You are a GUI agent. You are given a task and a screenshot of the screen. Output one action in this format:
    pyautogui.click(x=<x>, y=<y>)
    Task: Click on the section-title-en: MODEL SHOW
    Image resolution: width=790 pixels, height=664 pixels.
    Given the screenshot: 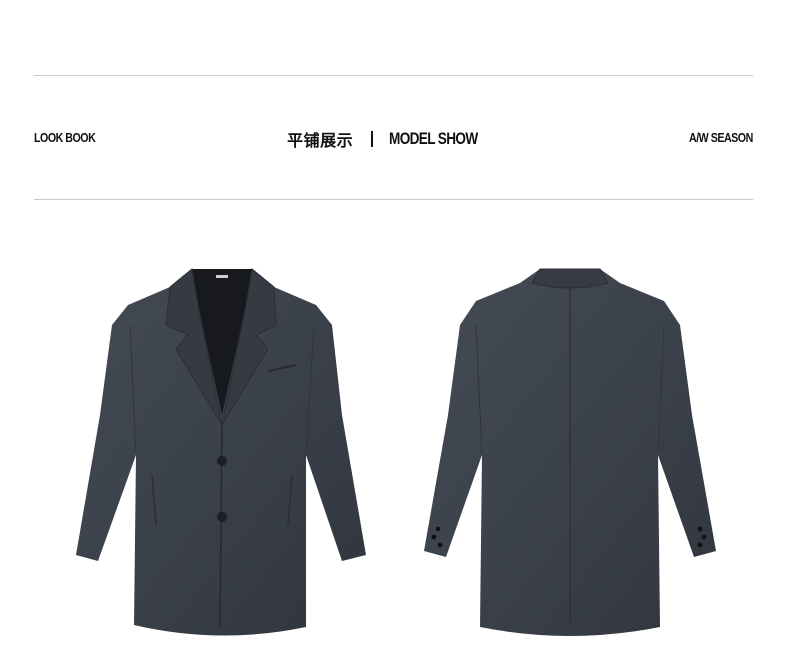 What is the action you would take?
    pyautogui.click(x=433, y=138)
    